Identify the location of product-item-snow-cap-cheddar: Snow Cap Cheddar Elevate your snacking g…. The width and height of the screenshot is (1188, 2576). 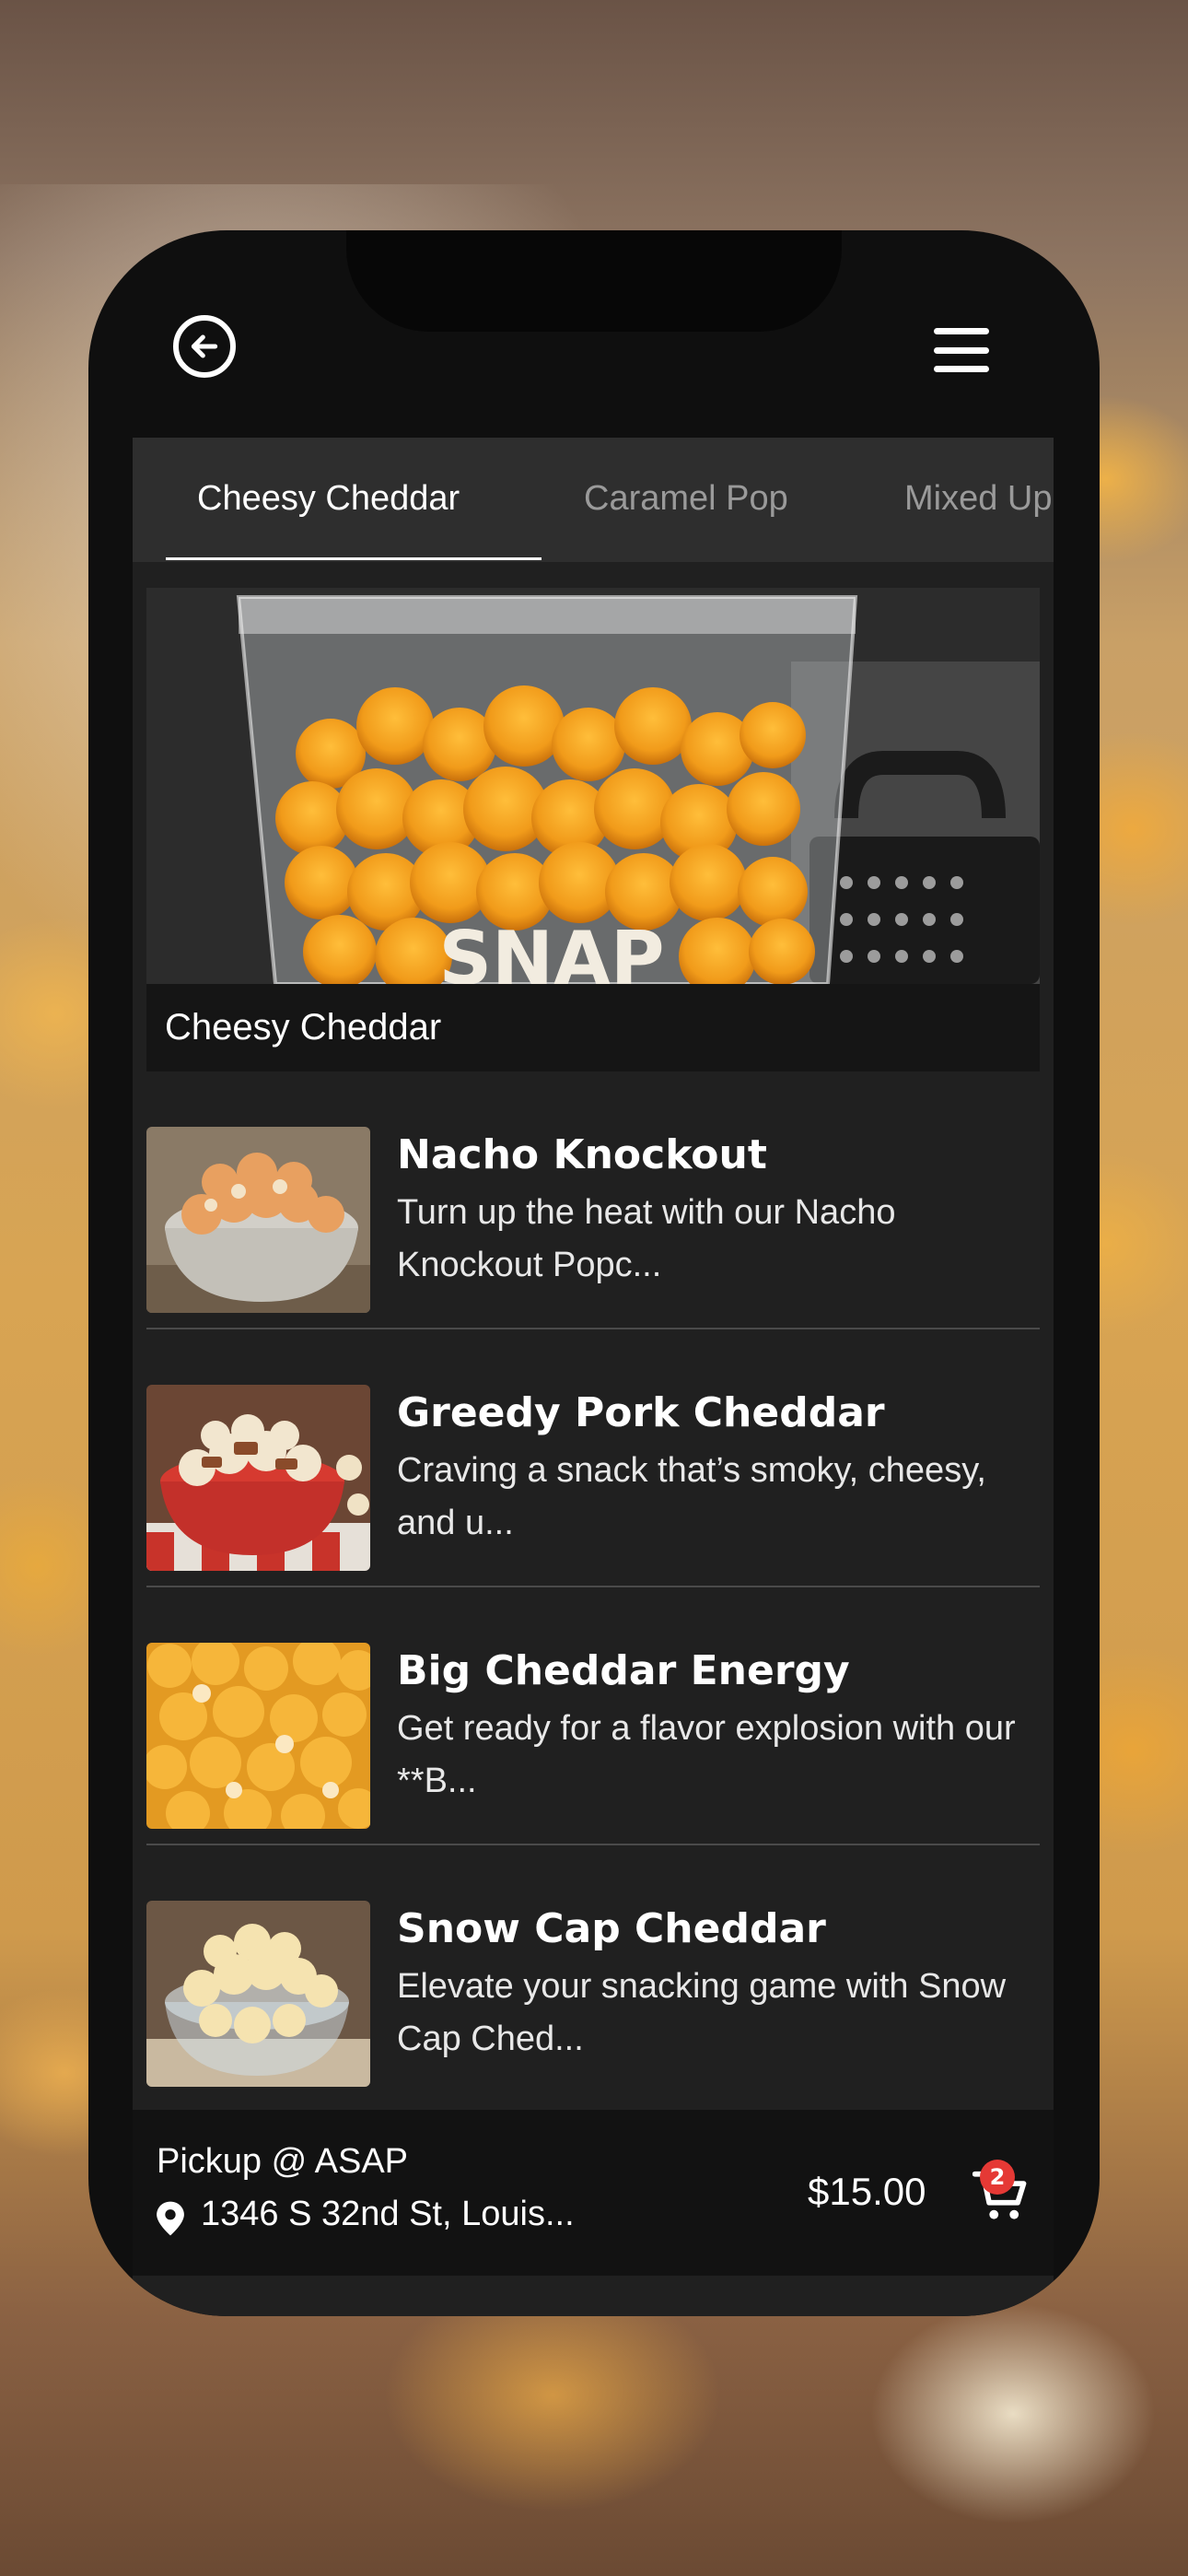
(593, 1974).